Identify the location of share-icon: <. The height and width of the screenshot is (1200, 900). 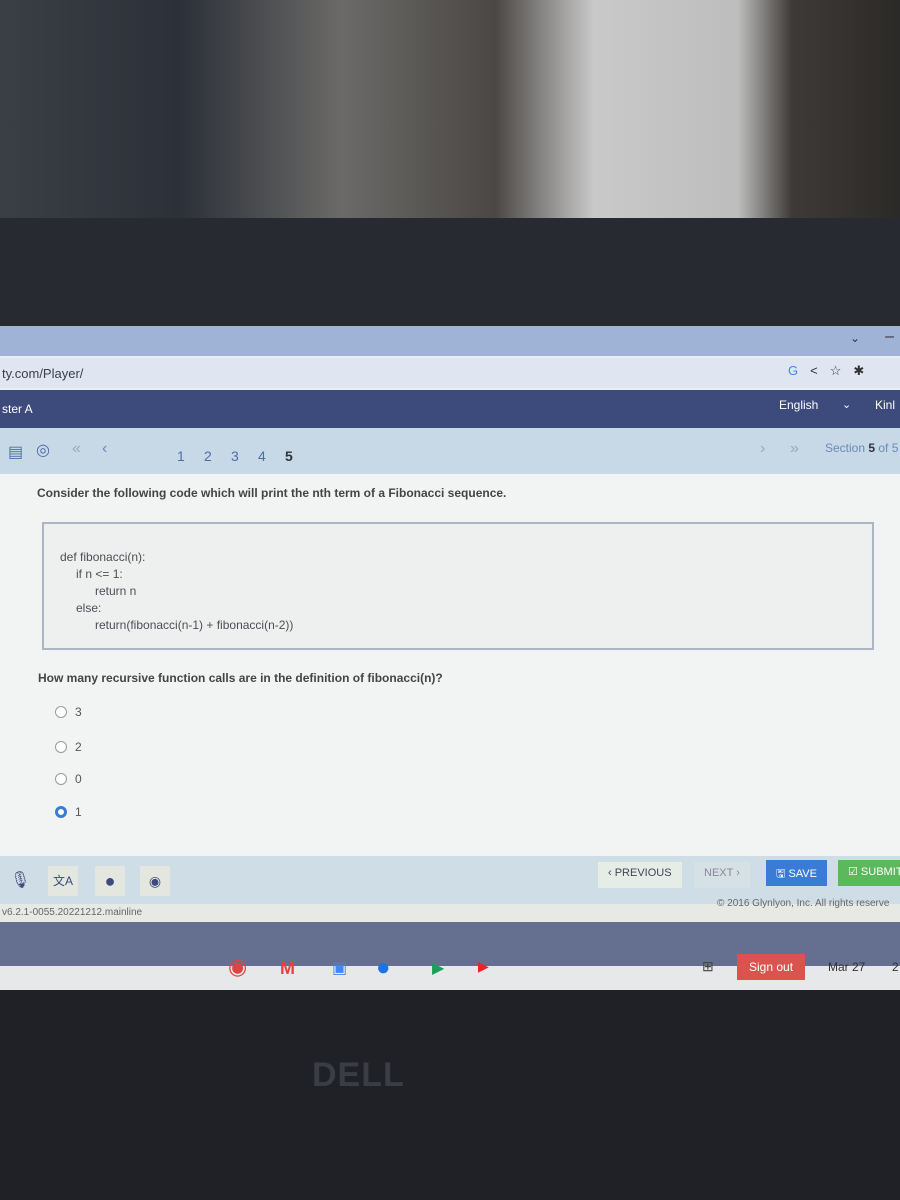
(820, 370).